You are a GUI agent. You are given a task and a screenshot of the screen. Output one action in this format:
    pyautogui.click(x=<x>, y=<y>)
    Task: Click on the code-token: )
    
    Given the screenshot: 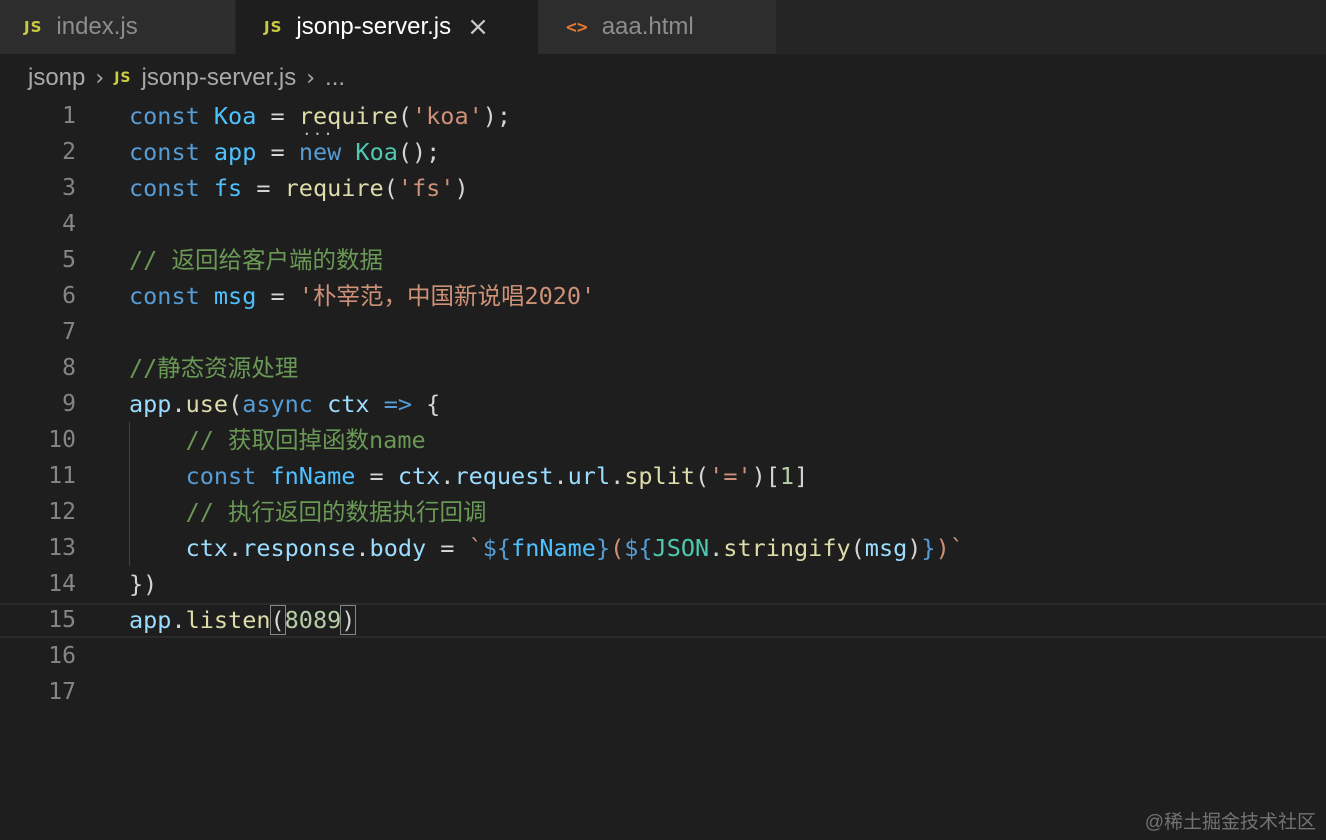 What is the action you would take?
    pyautogui.click(x=348, y=620)
    